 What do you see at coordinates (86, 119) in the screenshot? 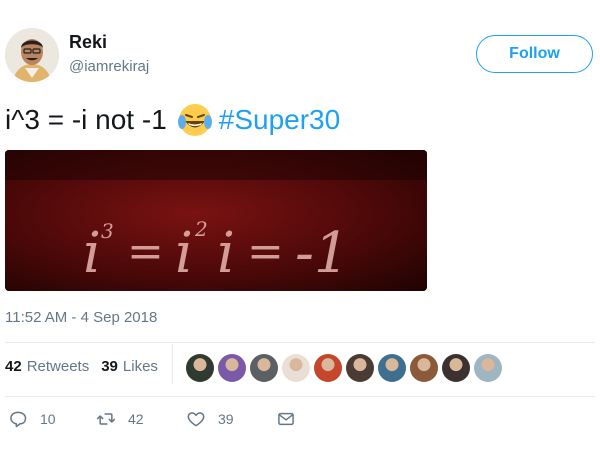
I see `tweet-body: i^3 = -i not -1` at bounding box center [86, 119].